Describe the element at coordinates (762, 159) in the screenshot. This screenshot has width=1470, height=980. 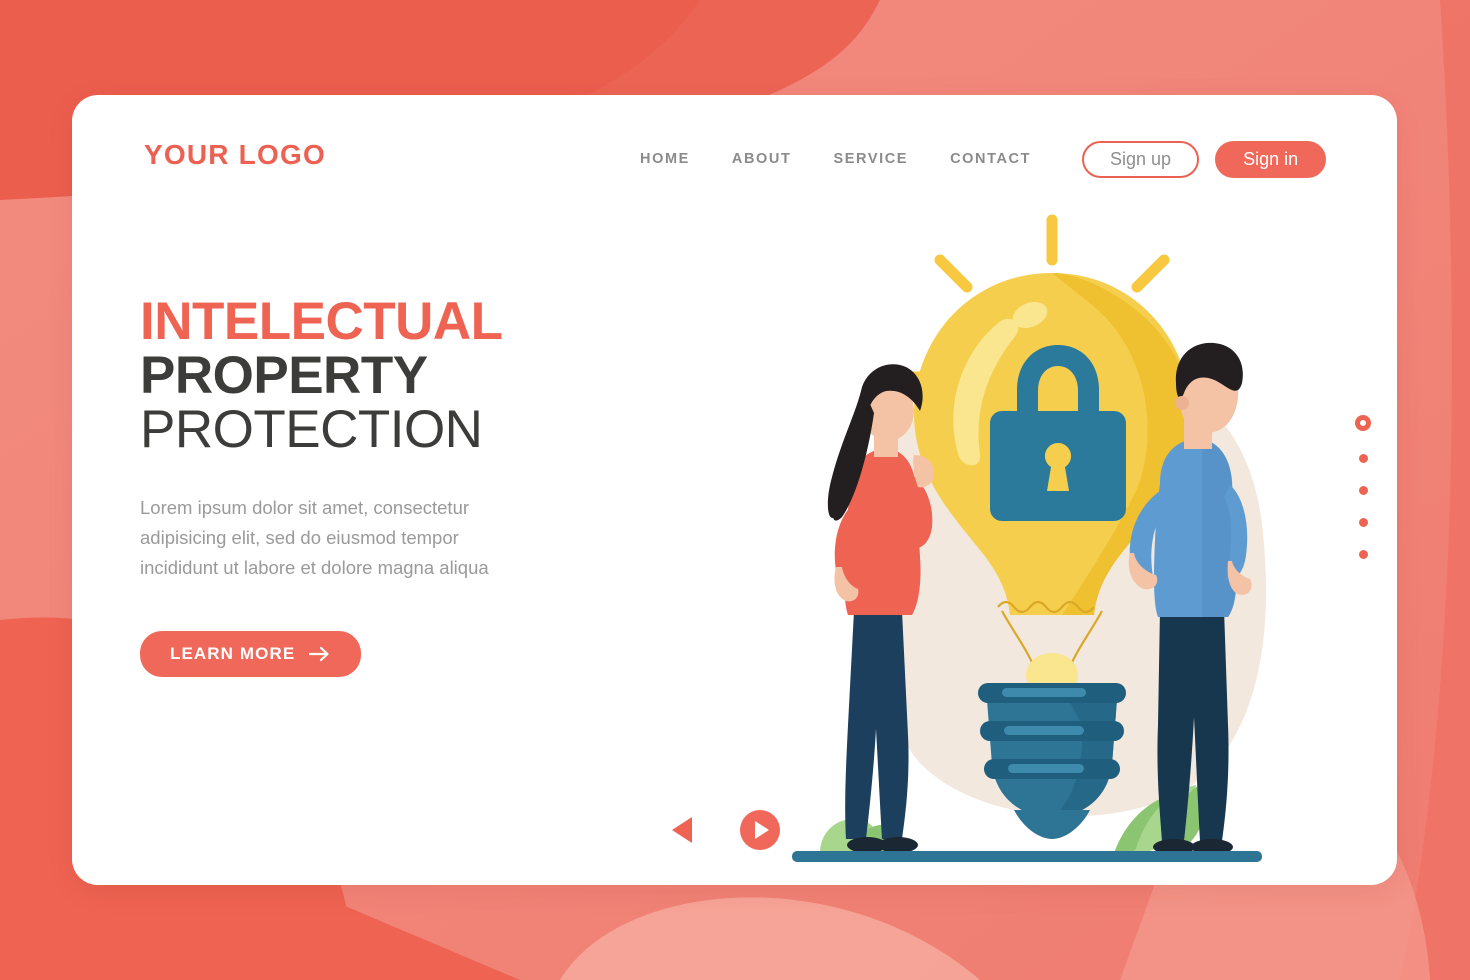
I see `nav-item-about: ABOUT` at that location.